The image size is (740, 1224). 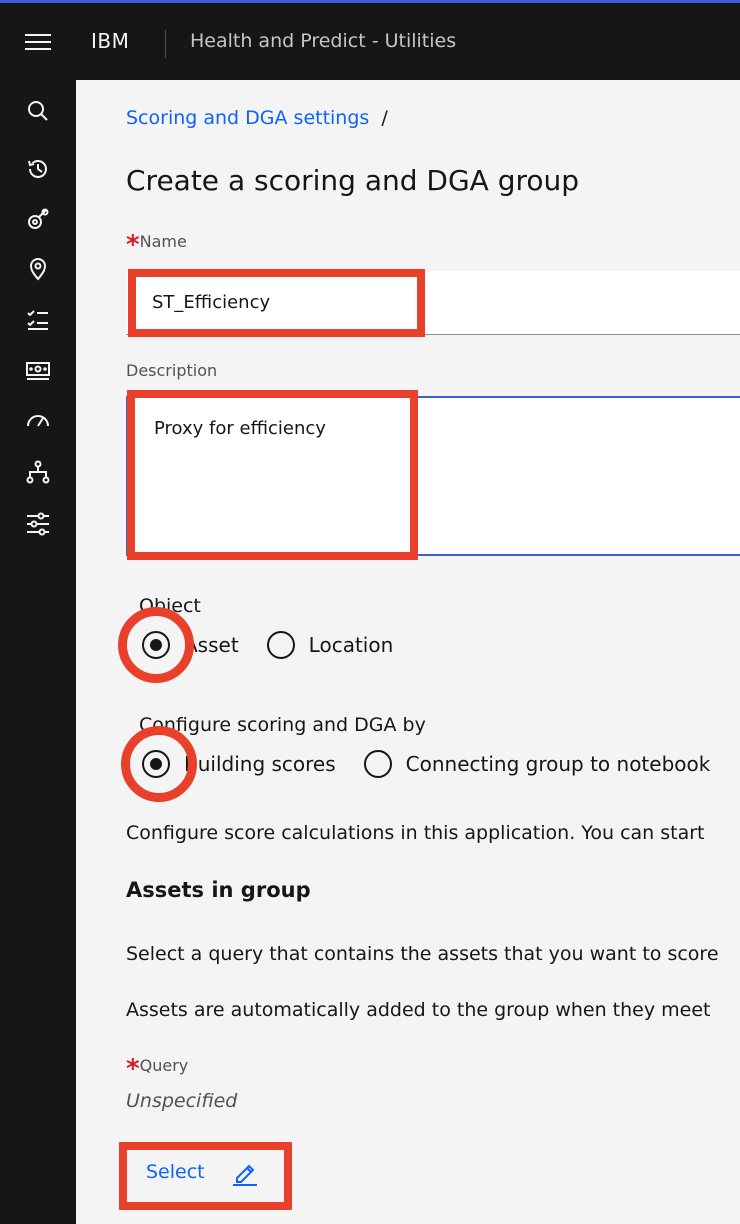 I want to click on hierarchy-icon, so click(x=38, y=472).